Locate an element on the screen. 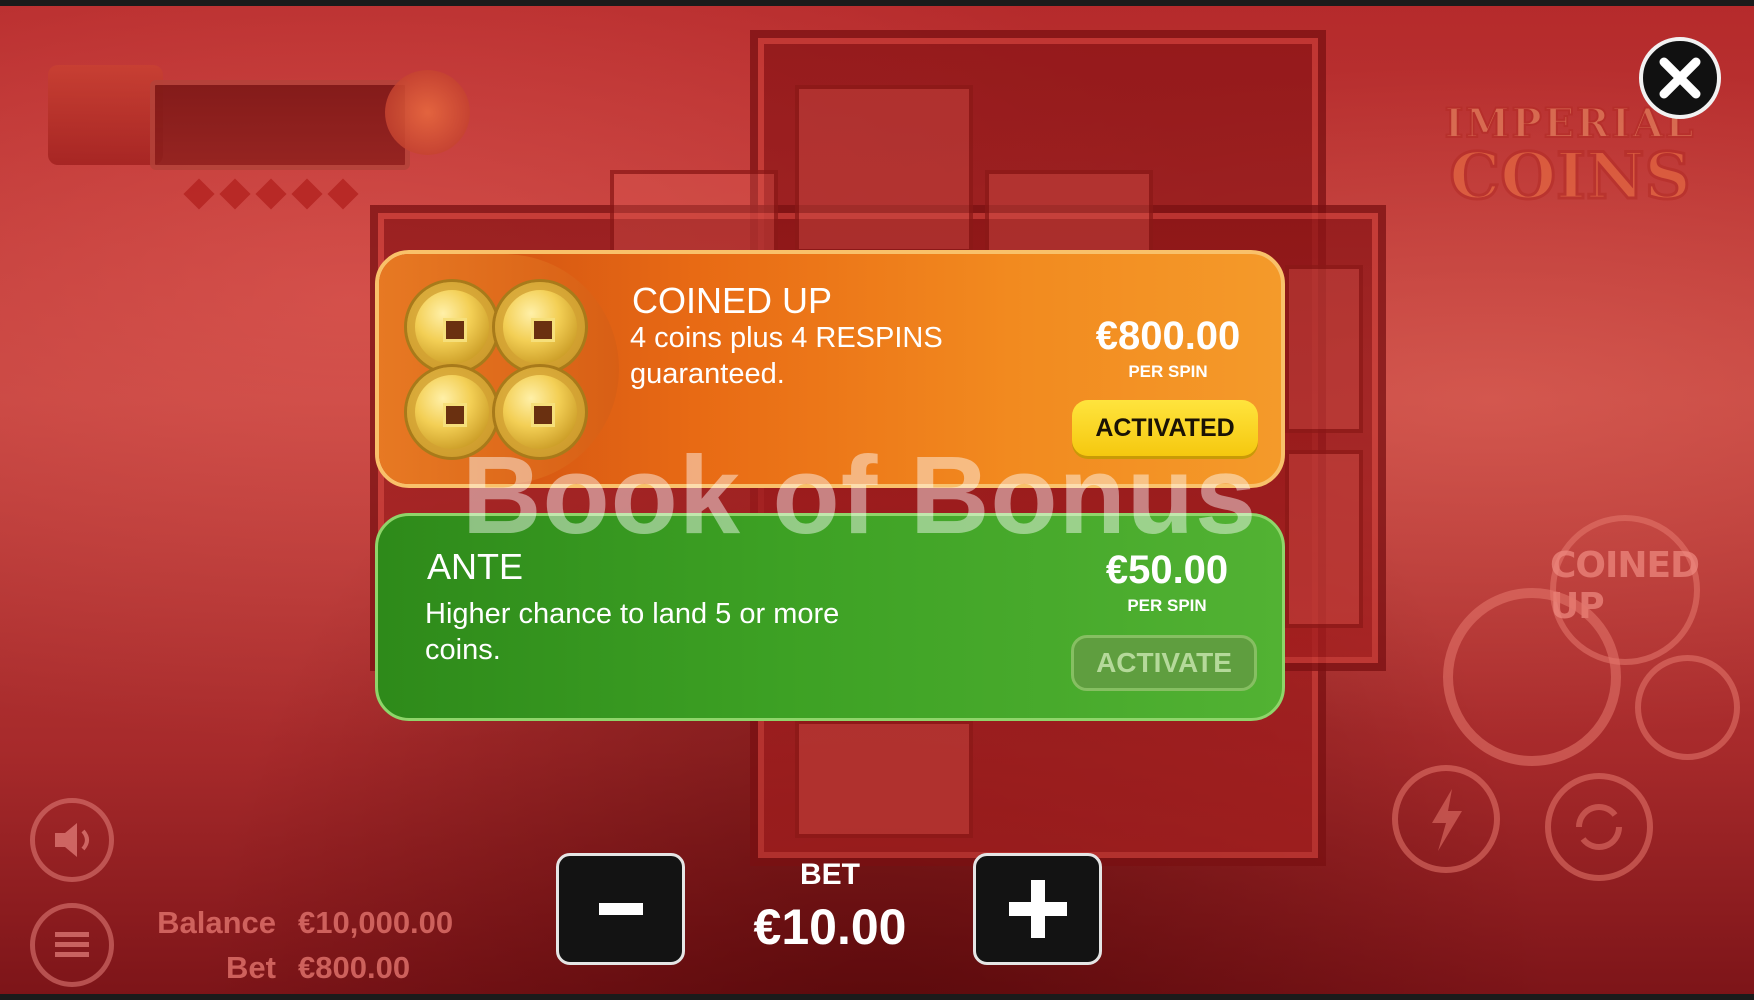 This screenshot has height=1000, width=1754. bet-increase-button is located at coordinates (1037, 909).